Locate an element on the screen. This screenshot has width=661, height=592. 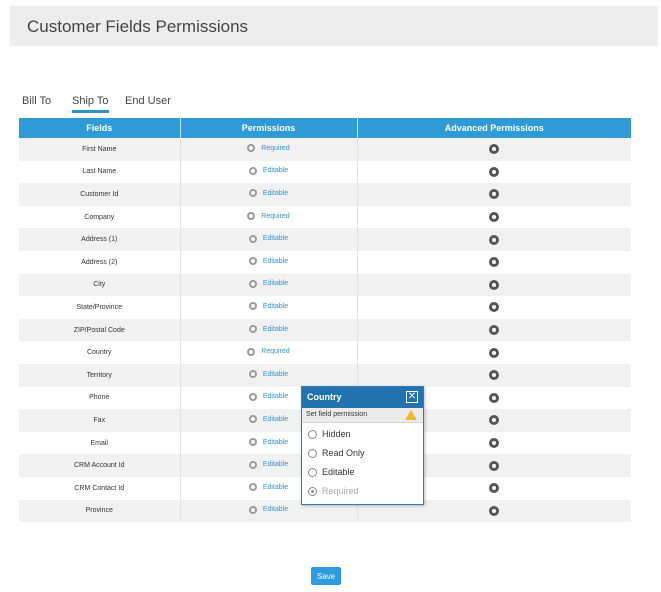
permission-cell: Required is located at coordinates (269, 217).